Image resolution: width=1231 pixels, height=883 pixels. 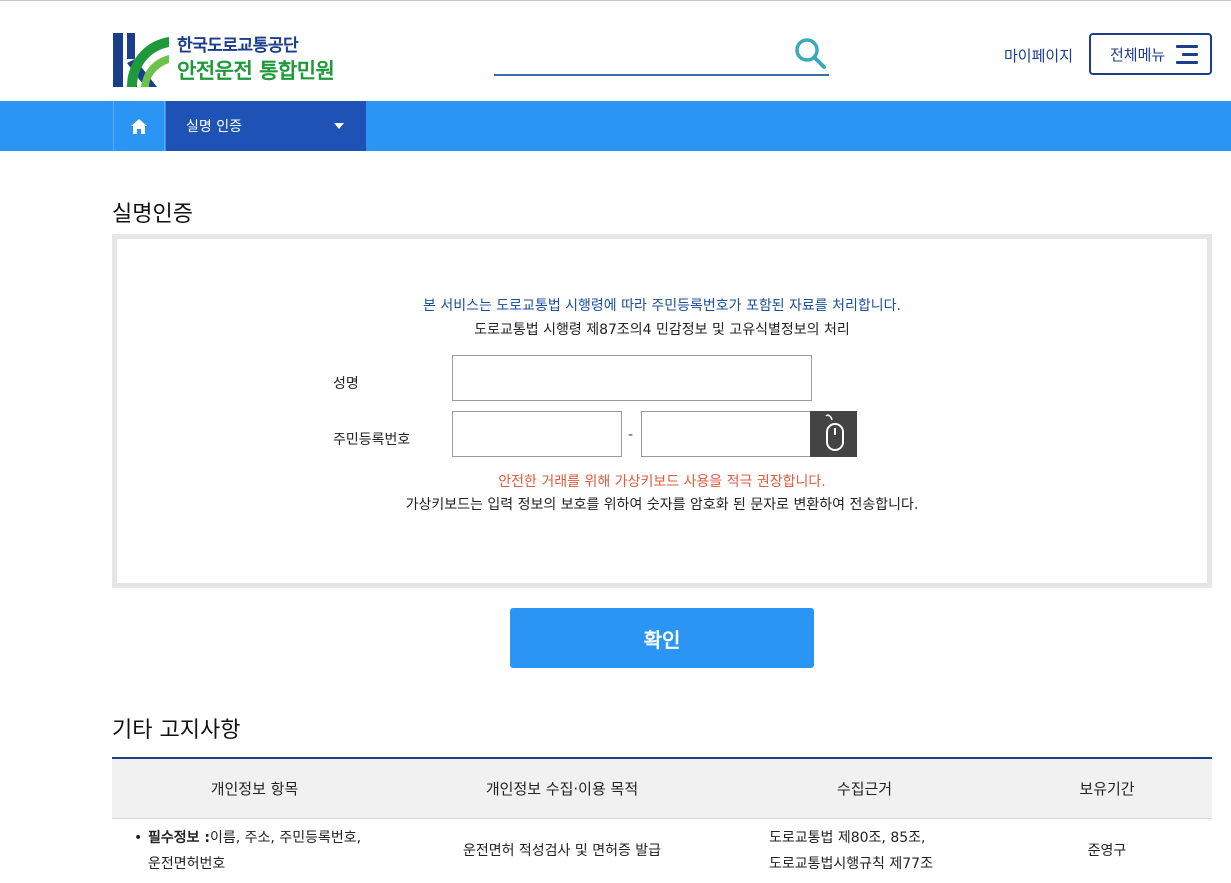 What do you see at coordinates (1187, 55) in the screenshot?
I see `hamburger-icon` at bounding box center [1187, 55].